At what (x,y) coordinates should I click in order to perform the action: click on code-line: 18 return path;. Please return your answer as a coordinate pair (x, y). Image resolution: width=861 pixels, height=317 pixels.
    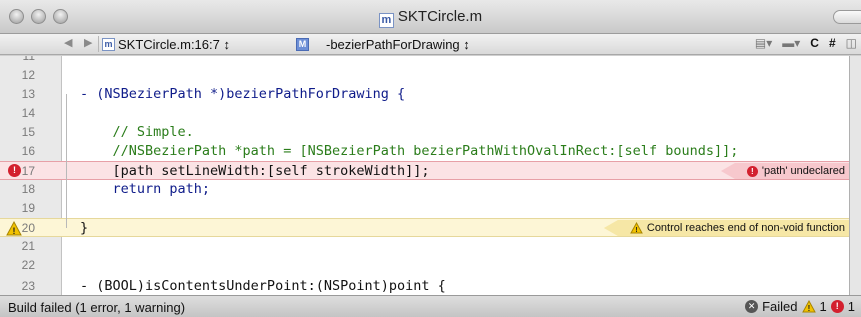
    Looking at the image, I should click on (424, 189).